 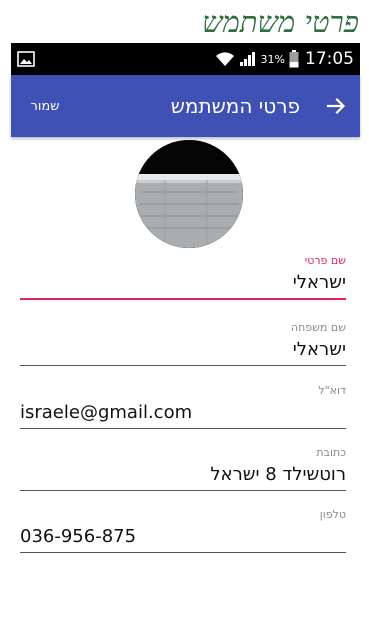 I want to click on screen-caption: פרטי משתמש, so click(x=184, y=21).